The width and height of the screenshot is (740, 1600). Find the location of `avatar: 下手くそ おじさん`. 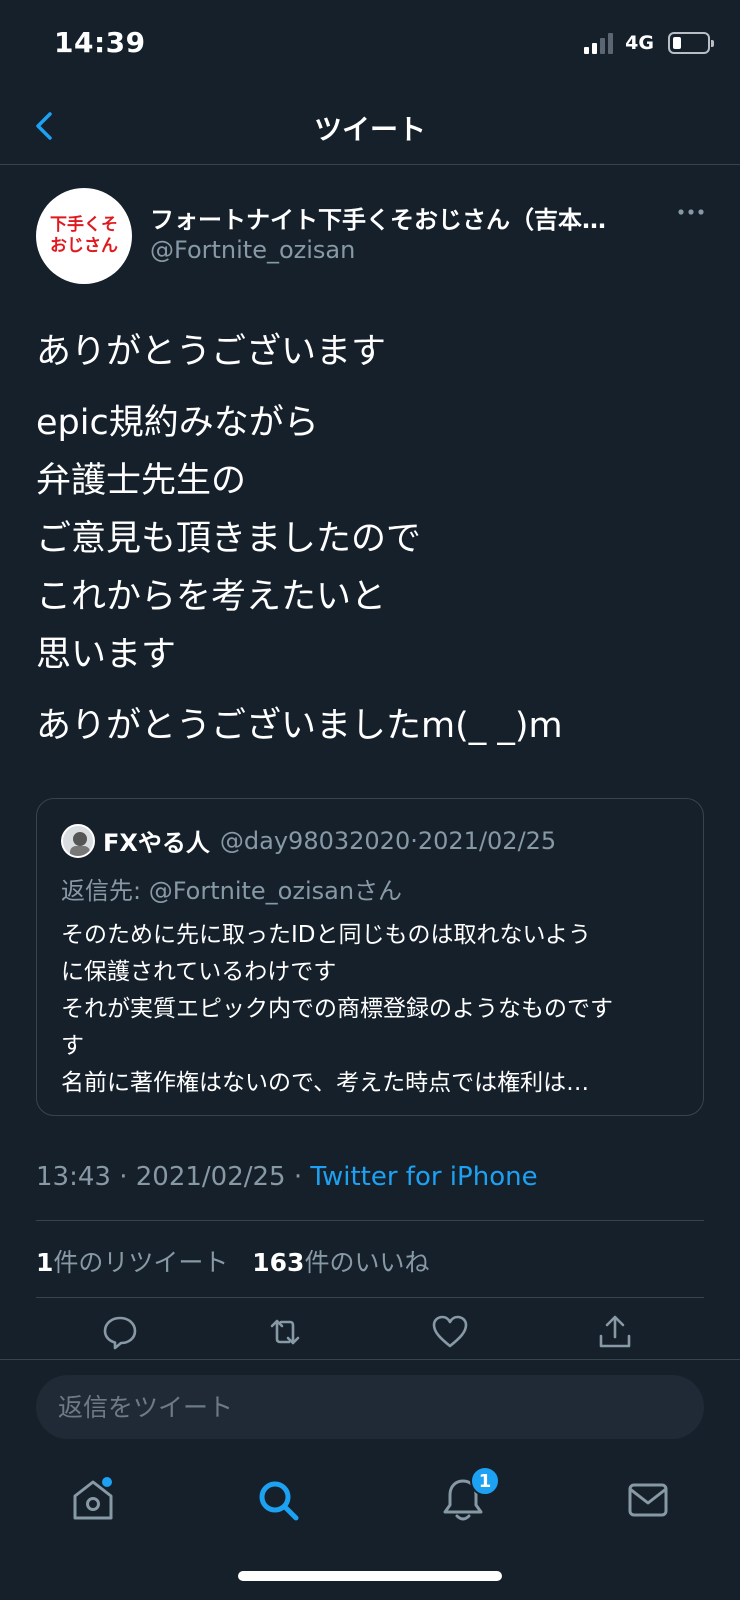

avatar: 下手くそ おじさん is located at coordinates (84, 236).